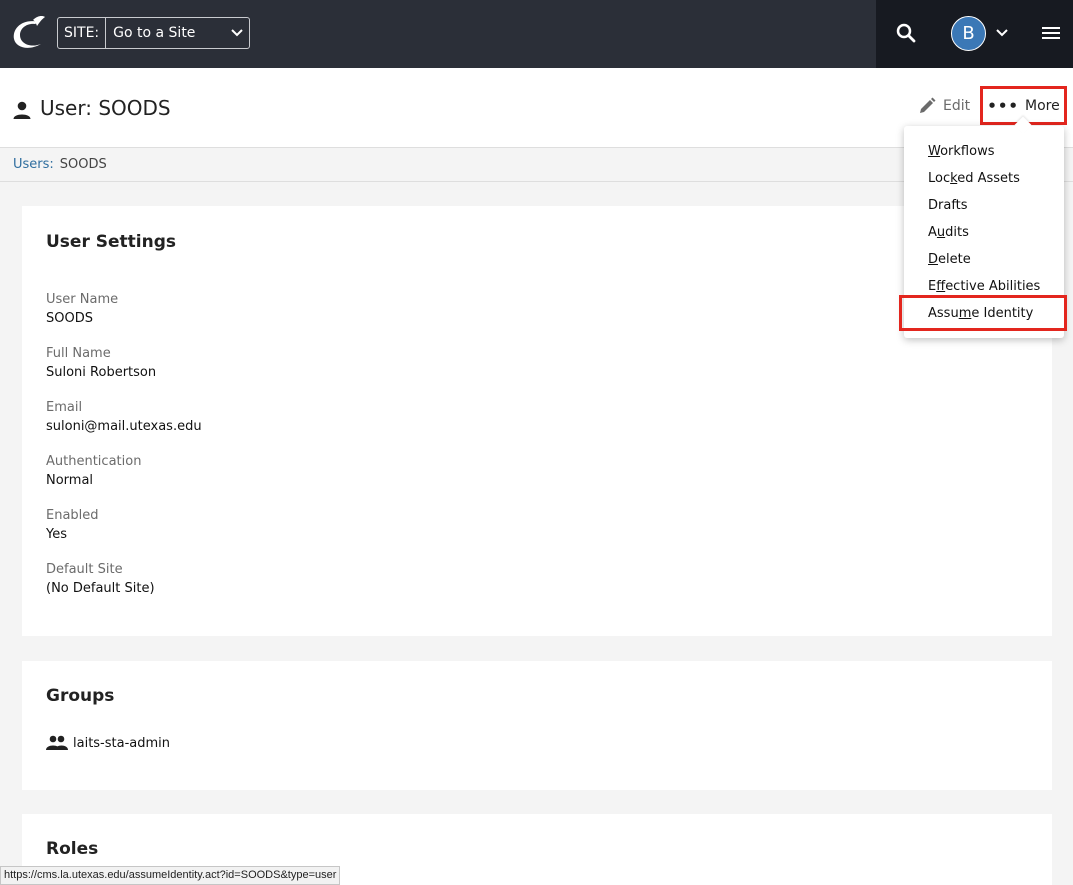 Image resolution: width=1073 pixels, height=885 pixels. What do you see at coordinates (100, 588) in the screenshot?
I see `field-value: (No Default Site)` at bounding box center [100, 588].